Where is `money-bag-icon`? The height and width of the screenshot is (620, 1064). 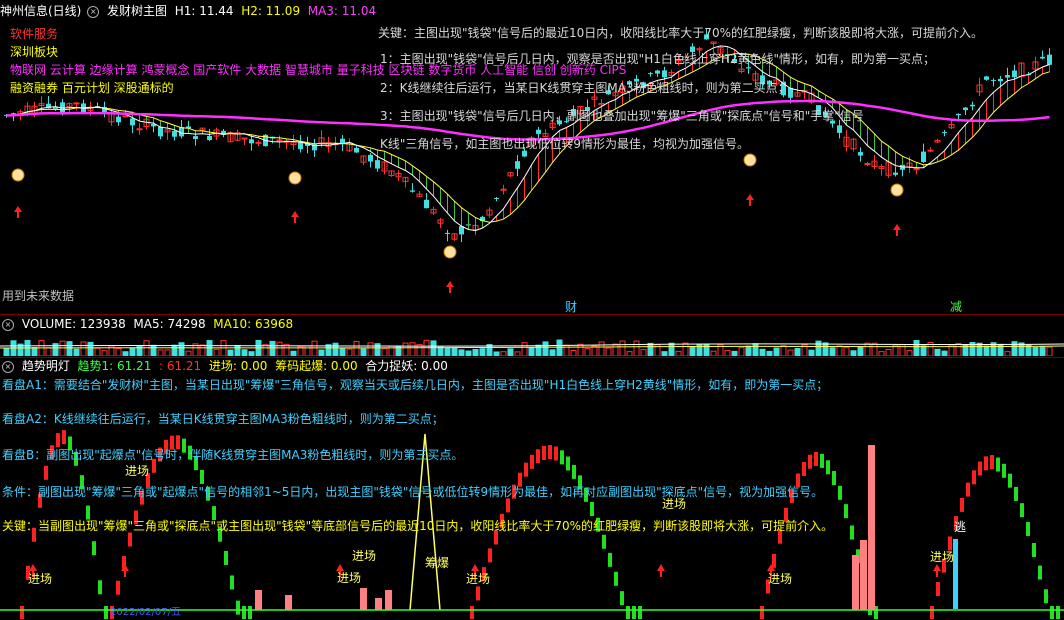 money-bag-icon is located at coordinates (750, 160).